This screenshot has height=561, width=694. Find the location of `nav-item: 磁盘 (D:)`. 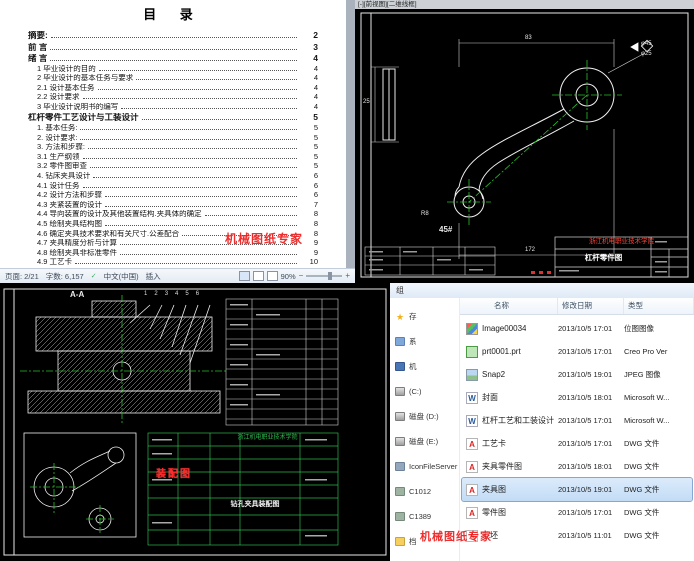

nav-item: 磁盘 (D:) is located at coordinates (424, 416).